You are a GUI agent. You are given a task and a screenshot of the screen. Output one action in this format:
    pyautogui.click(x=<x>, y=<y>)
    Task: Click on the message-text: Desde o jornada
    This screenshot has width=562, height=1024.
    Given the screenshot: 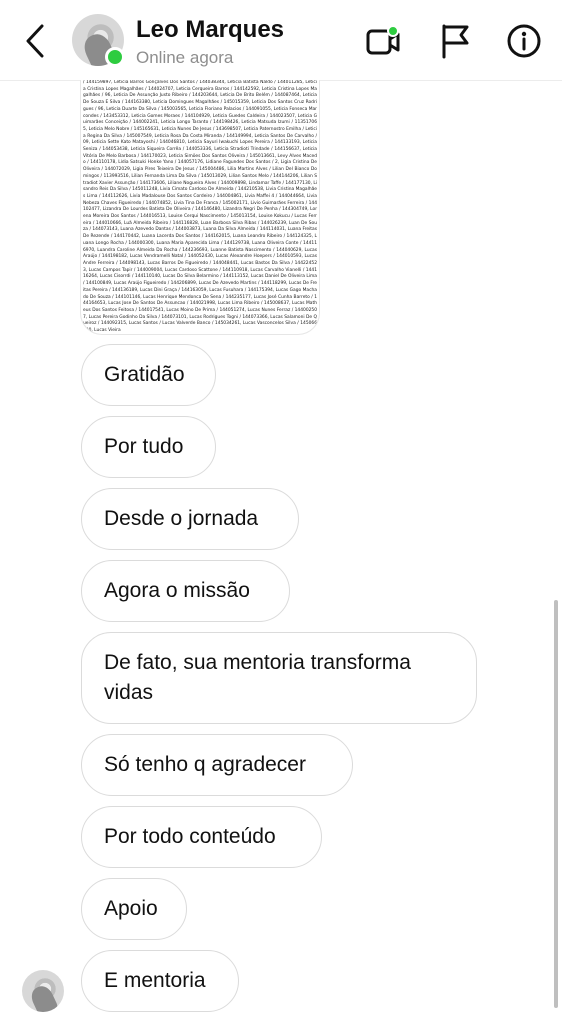 What is the action you would take?
    pyautogui.click(x=181, y=518)
    